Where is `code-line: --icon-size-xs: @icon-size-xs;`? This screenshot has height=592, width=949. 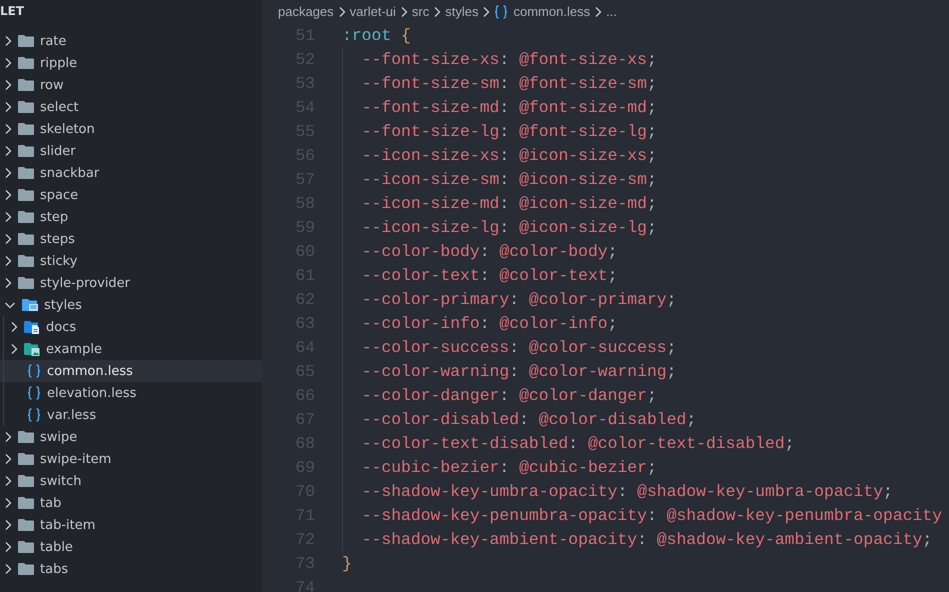 code-line: --icon-size-xs: @icon-size-xs; is located at coordinates (499, 155).